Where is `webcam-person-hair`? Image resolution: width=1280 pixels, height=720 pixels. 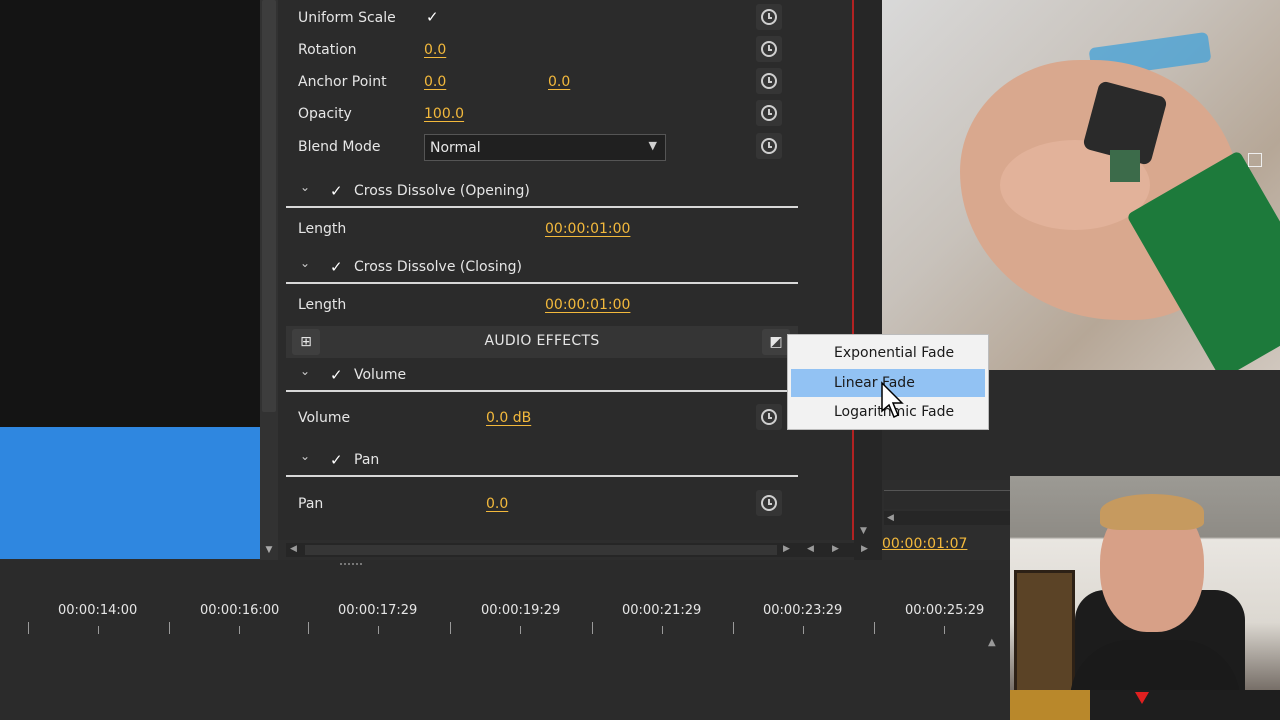
webcam-person-hair is located at coordinates (1152, 512).